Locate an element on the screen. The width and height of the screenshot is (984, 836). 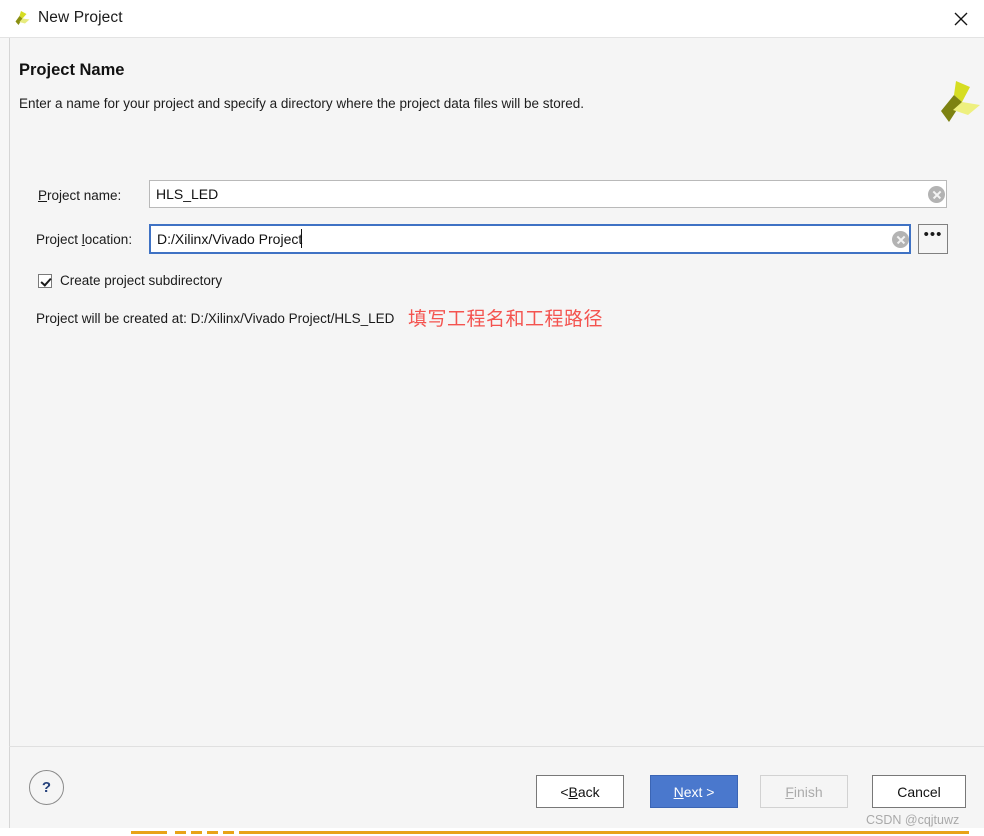
project-name-label: Project name: is located at coordinates (79, 195).